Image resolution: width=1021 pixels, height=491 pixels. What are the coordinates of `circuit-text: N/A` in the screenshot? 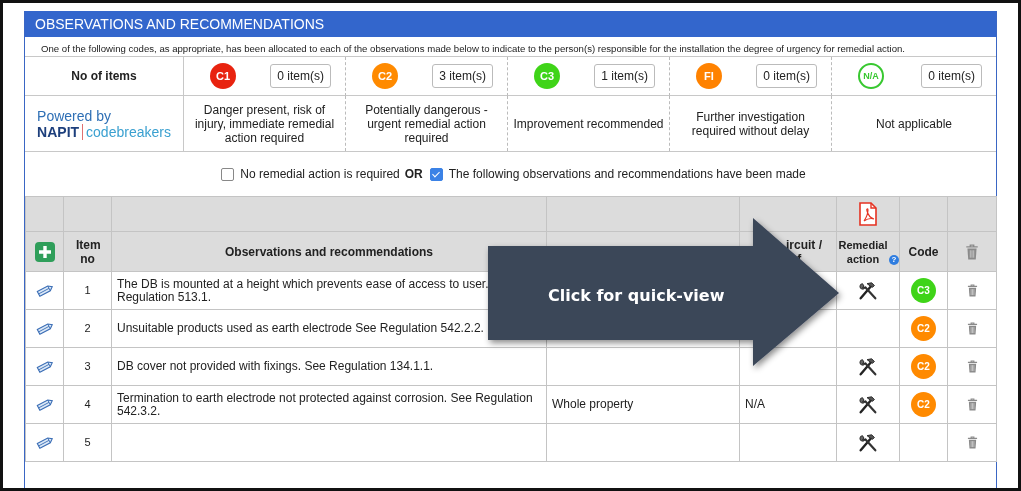 It's located at (755, 404).